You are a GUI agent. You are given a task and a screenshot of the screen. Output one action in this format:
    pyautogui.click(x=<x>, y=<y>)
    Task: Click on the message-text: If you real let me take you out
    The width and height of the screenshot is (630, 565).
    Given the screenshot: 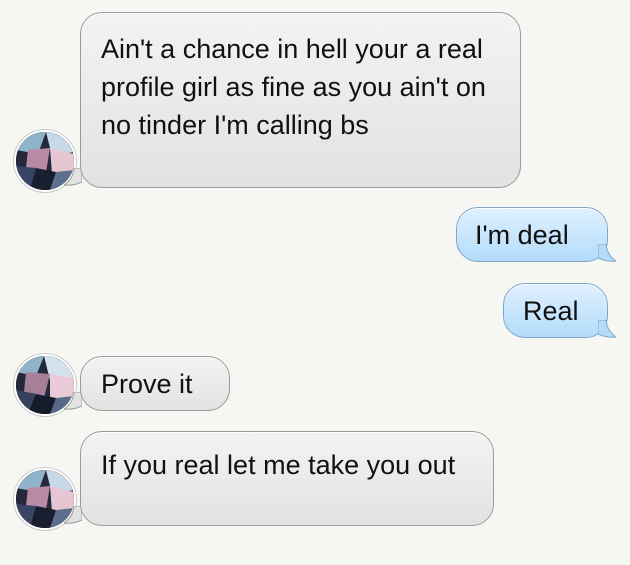 What is the action you would take?
    pyautogui.click(x=278, y=465)
    